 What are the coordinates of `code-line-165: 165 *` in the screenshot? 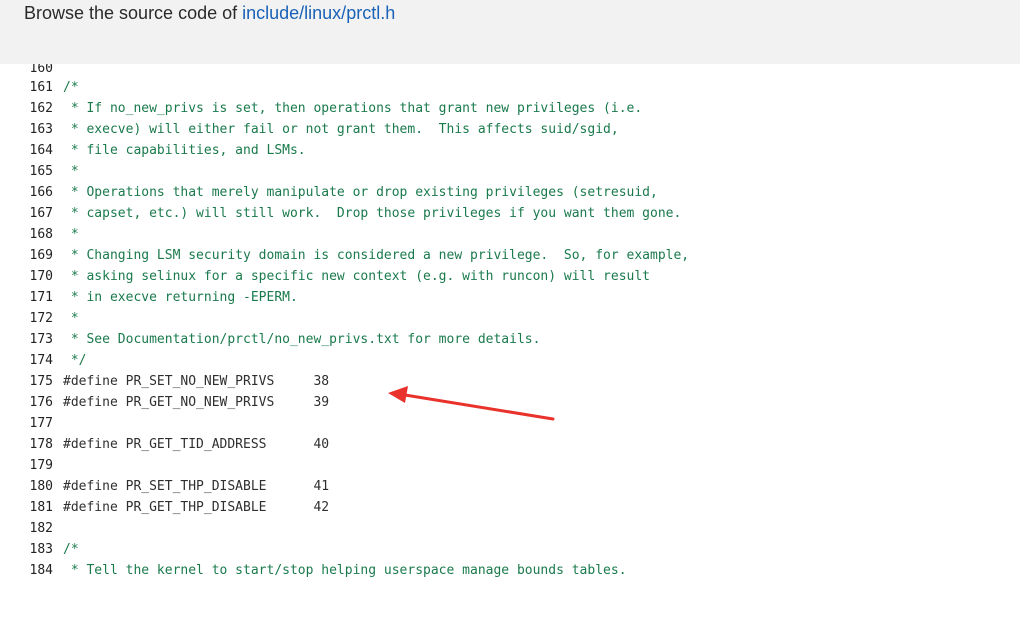 It's located at (518, 171).